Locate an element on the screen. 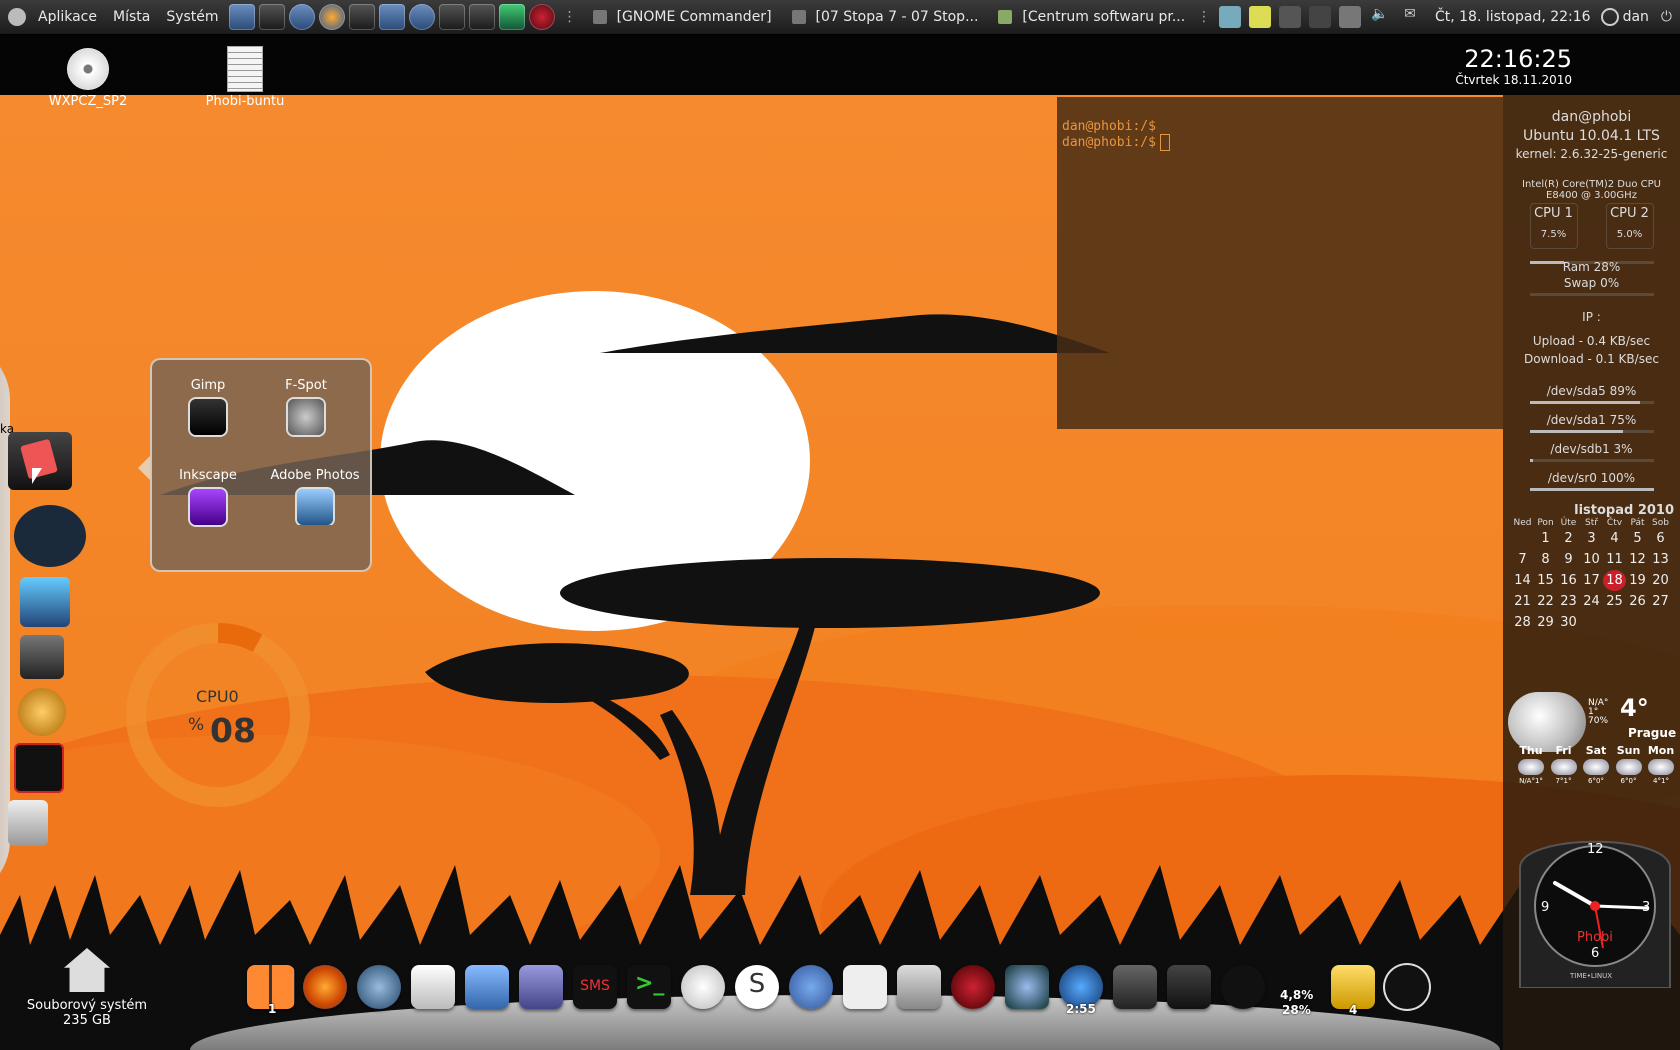 Image resolution: width=1680 pixels, height=1050 pixels. calendar-weekday: Ned is located at coordinates (1522, 523).